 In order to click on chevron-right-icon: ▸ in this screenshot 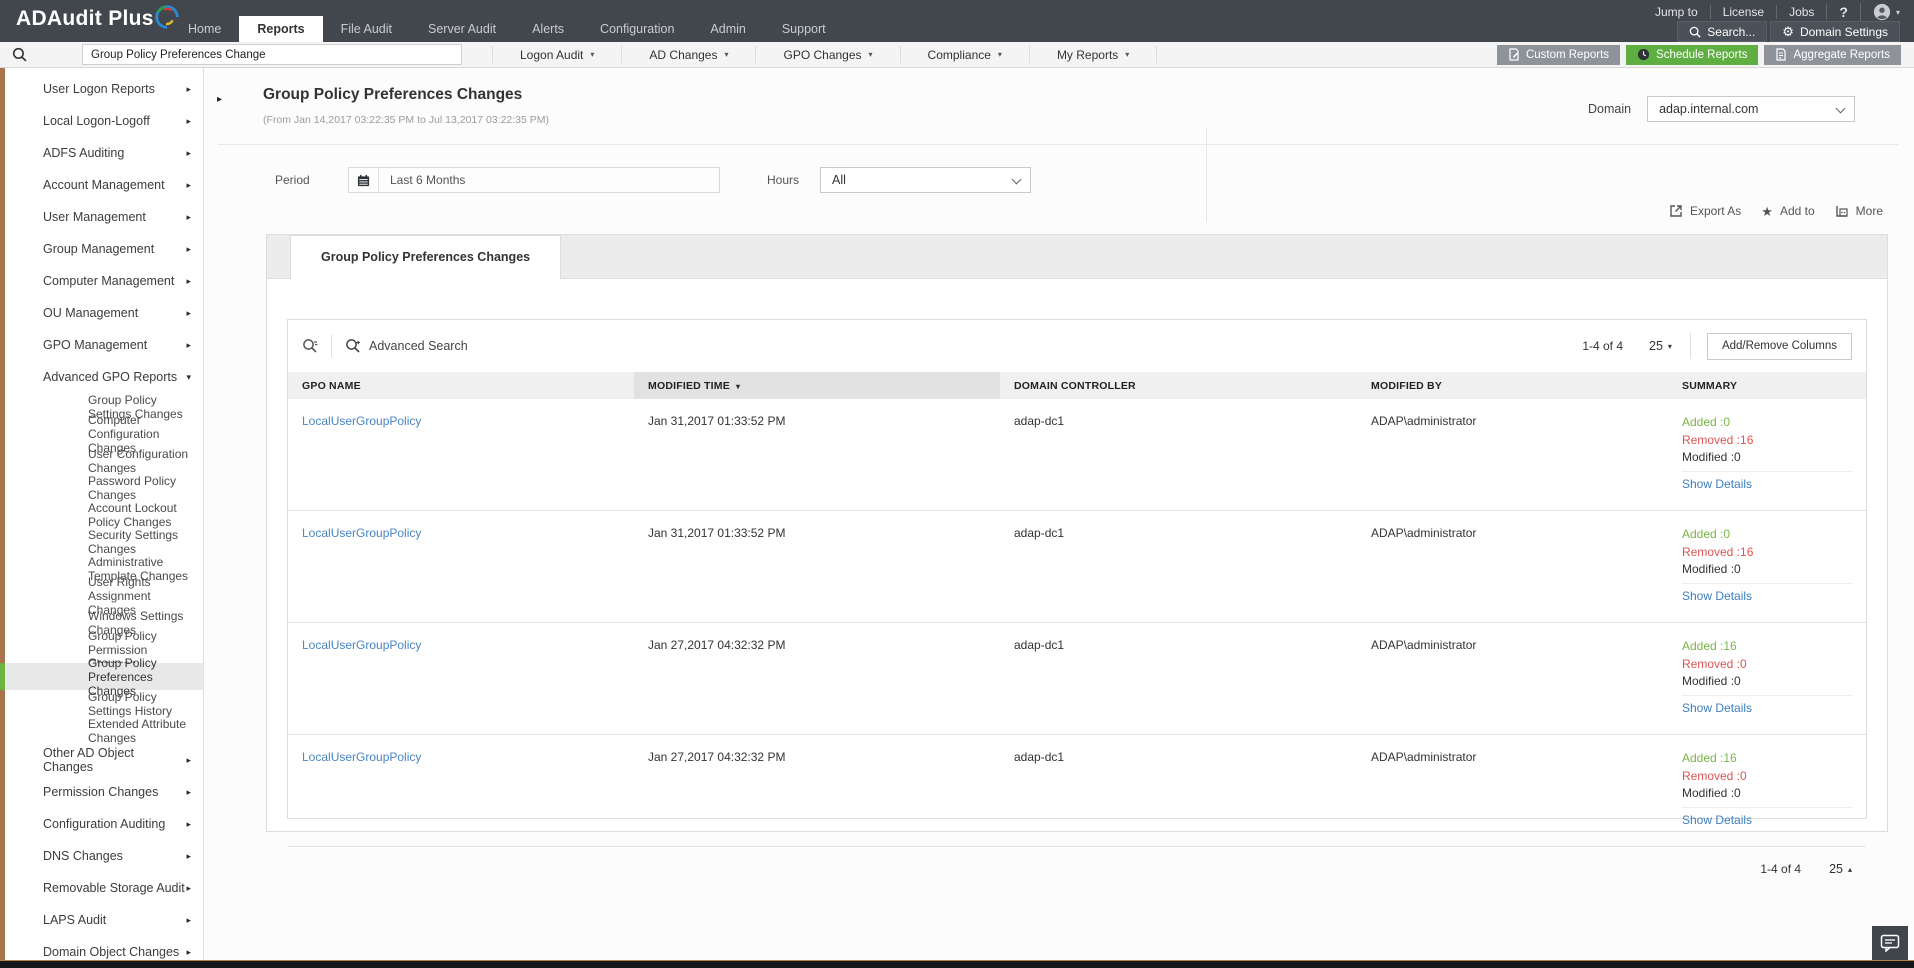, I will do `click(188, 823)`.